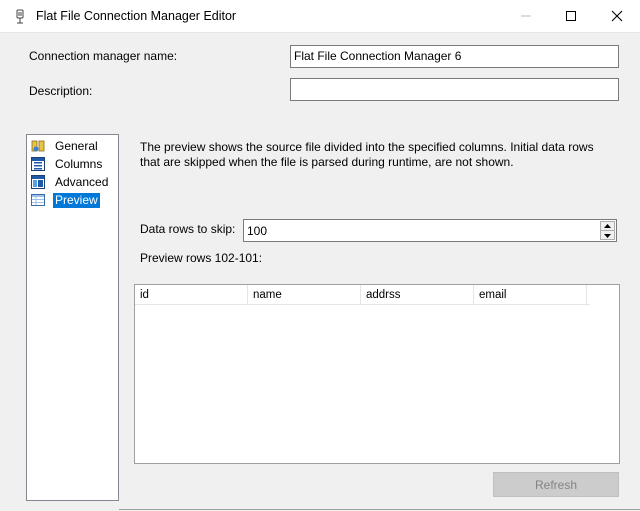 Image resolution: width=640 pixels, height=511 pixels. What do you see at coordinates (136, 16) in the screenshot?
I see `window-title: Flat File Connection Manager Editor` at bounding box center [136, 16].